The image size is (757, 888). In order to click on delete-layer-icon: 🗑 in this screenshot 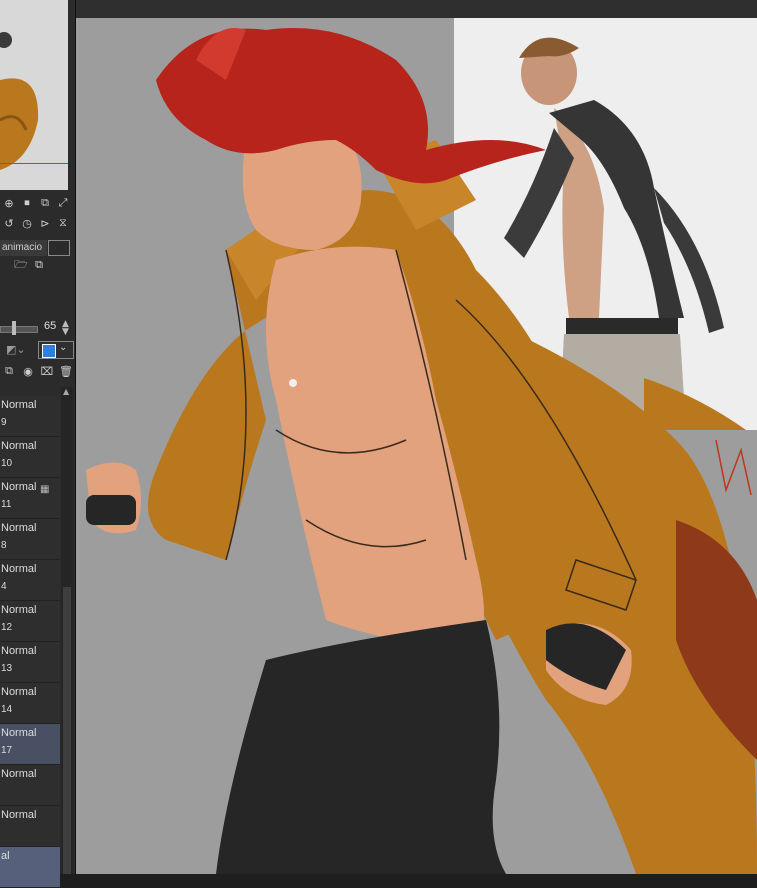, I will do `click(66, 371)`.